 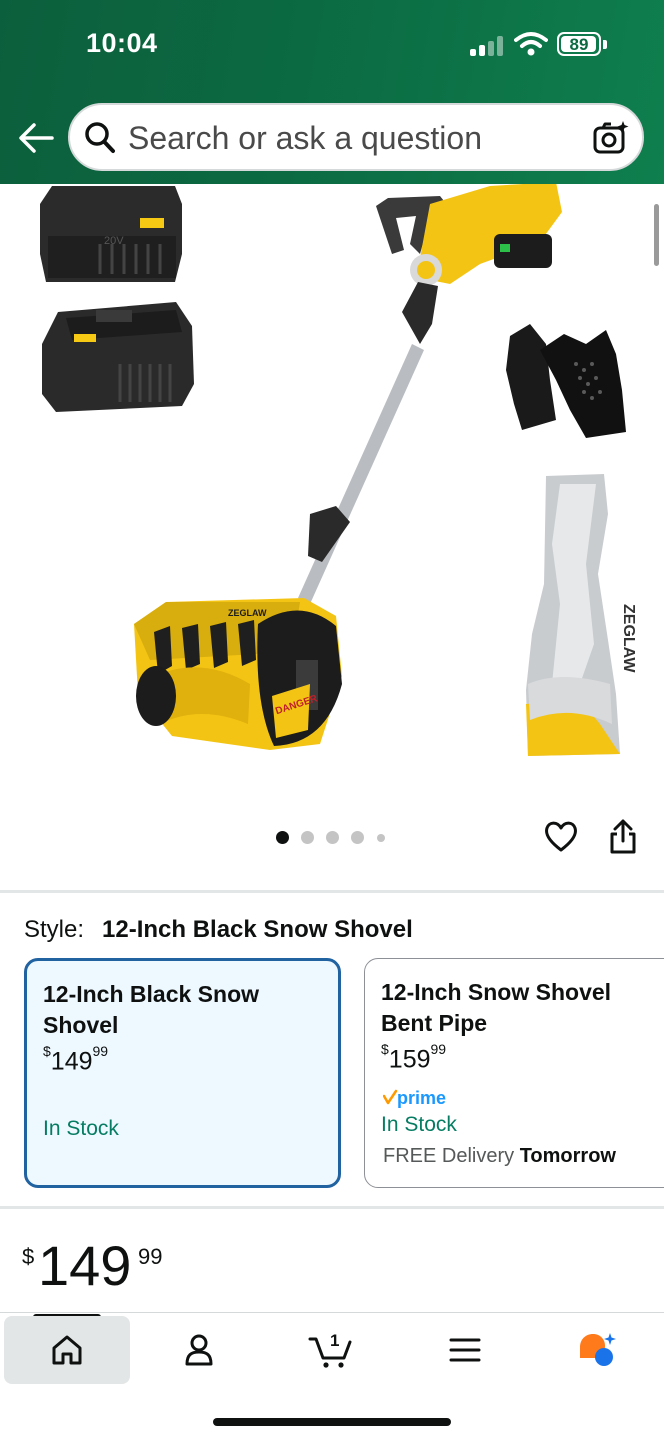 What do you see at coordinates (531, 44) in the screenshot?
I see `wifi-icon` at bounding box center [531, 44].